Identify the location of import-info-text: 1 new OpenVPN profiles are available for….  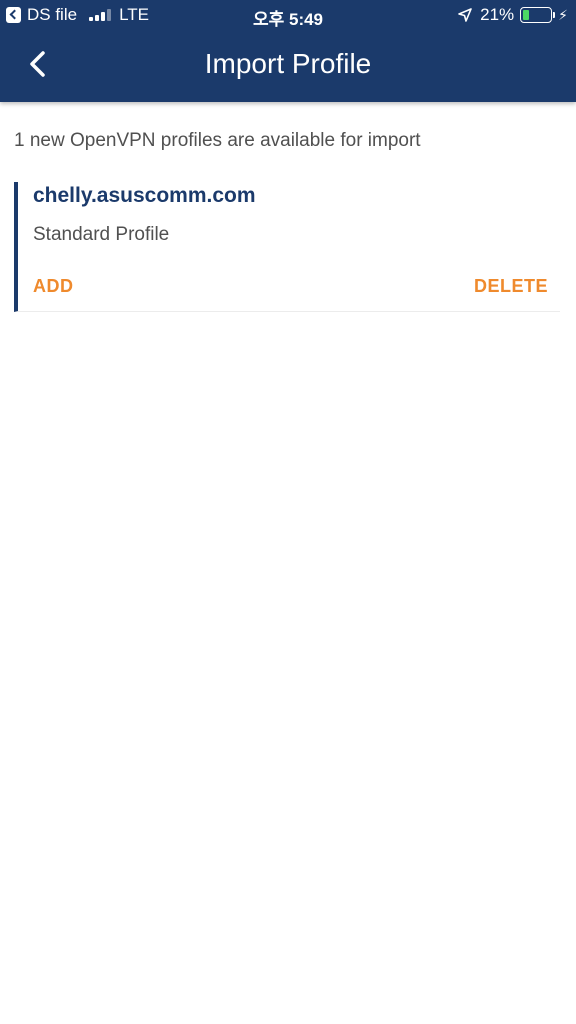
(217, 140).